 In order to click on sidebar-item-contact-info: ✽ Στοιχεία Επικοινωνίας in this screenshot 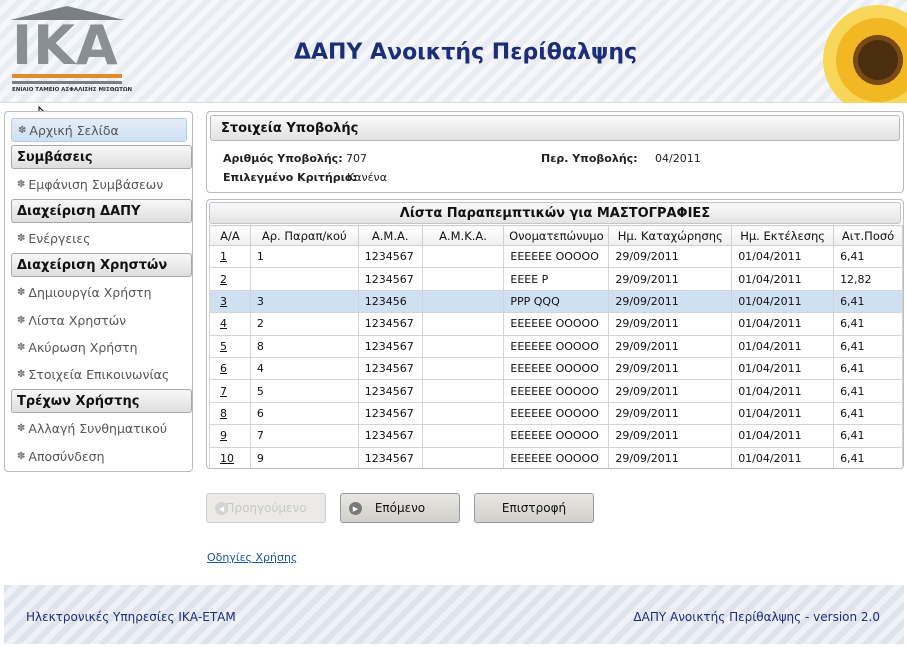, I will do `click(99, 374)`.